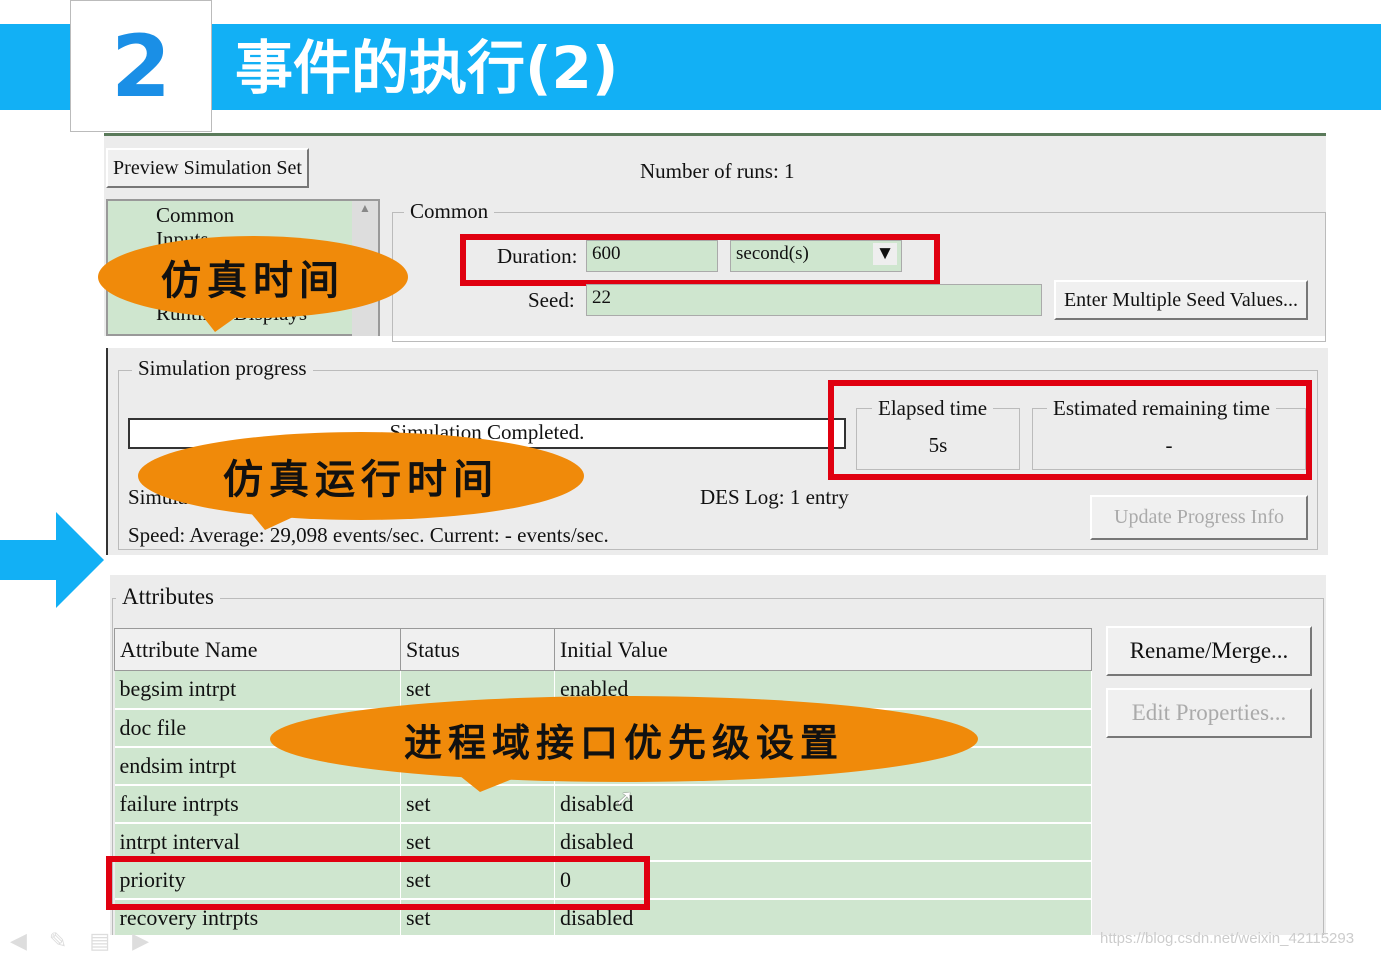 This screenshot has width=1381, height=958. I want to click on callout-simulation-run-time: 仿真运行时间, so click(361, 476).